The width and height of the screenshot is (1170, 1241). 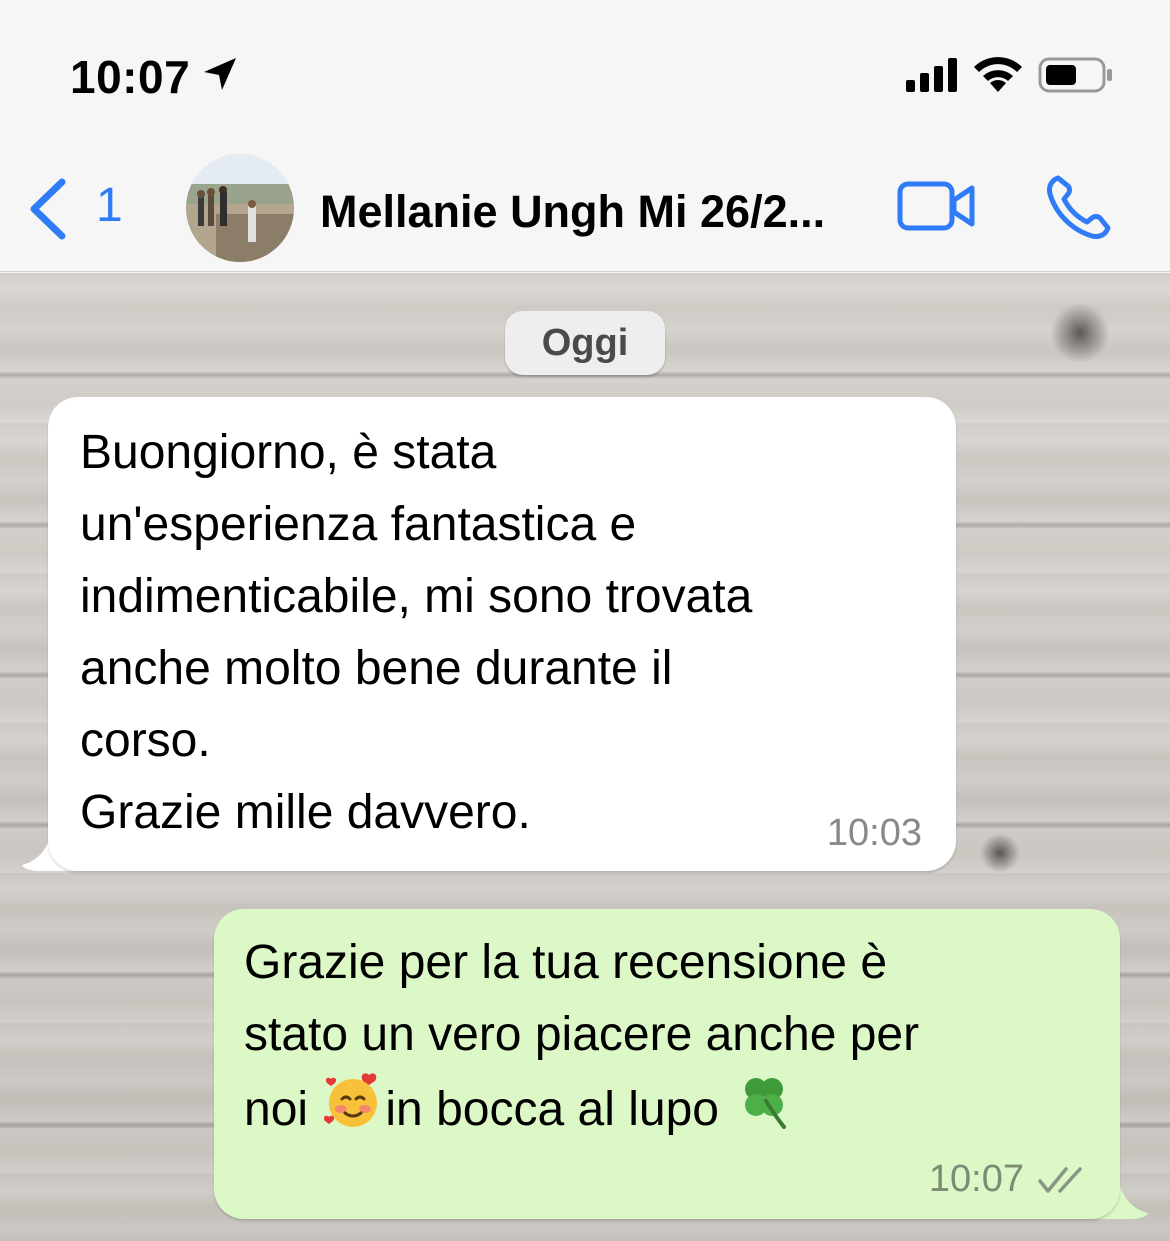 I want to click on message-line: stato un vero piacere anche per, so click(x=582, y=1034).